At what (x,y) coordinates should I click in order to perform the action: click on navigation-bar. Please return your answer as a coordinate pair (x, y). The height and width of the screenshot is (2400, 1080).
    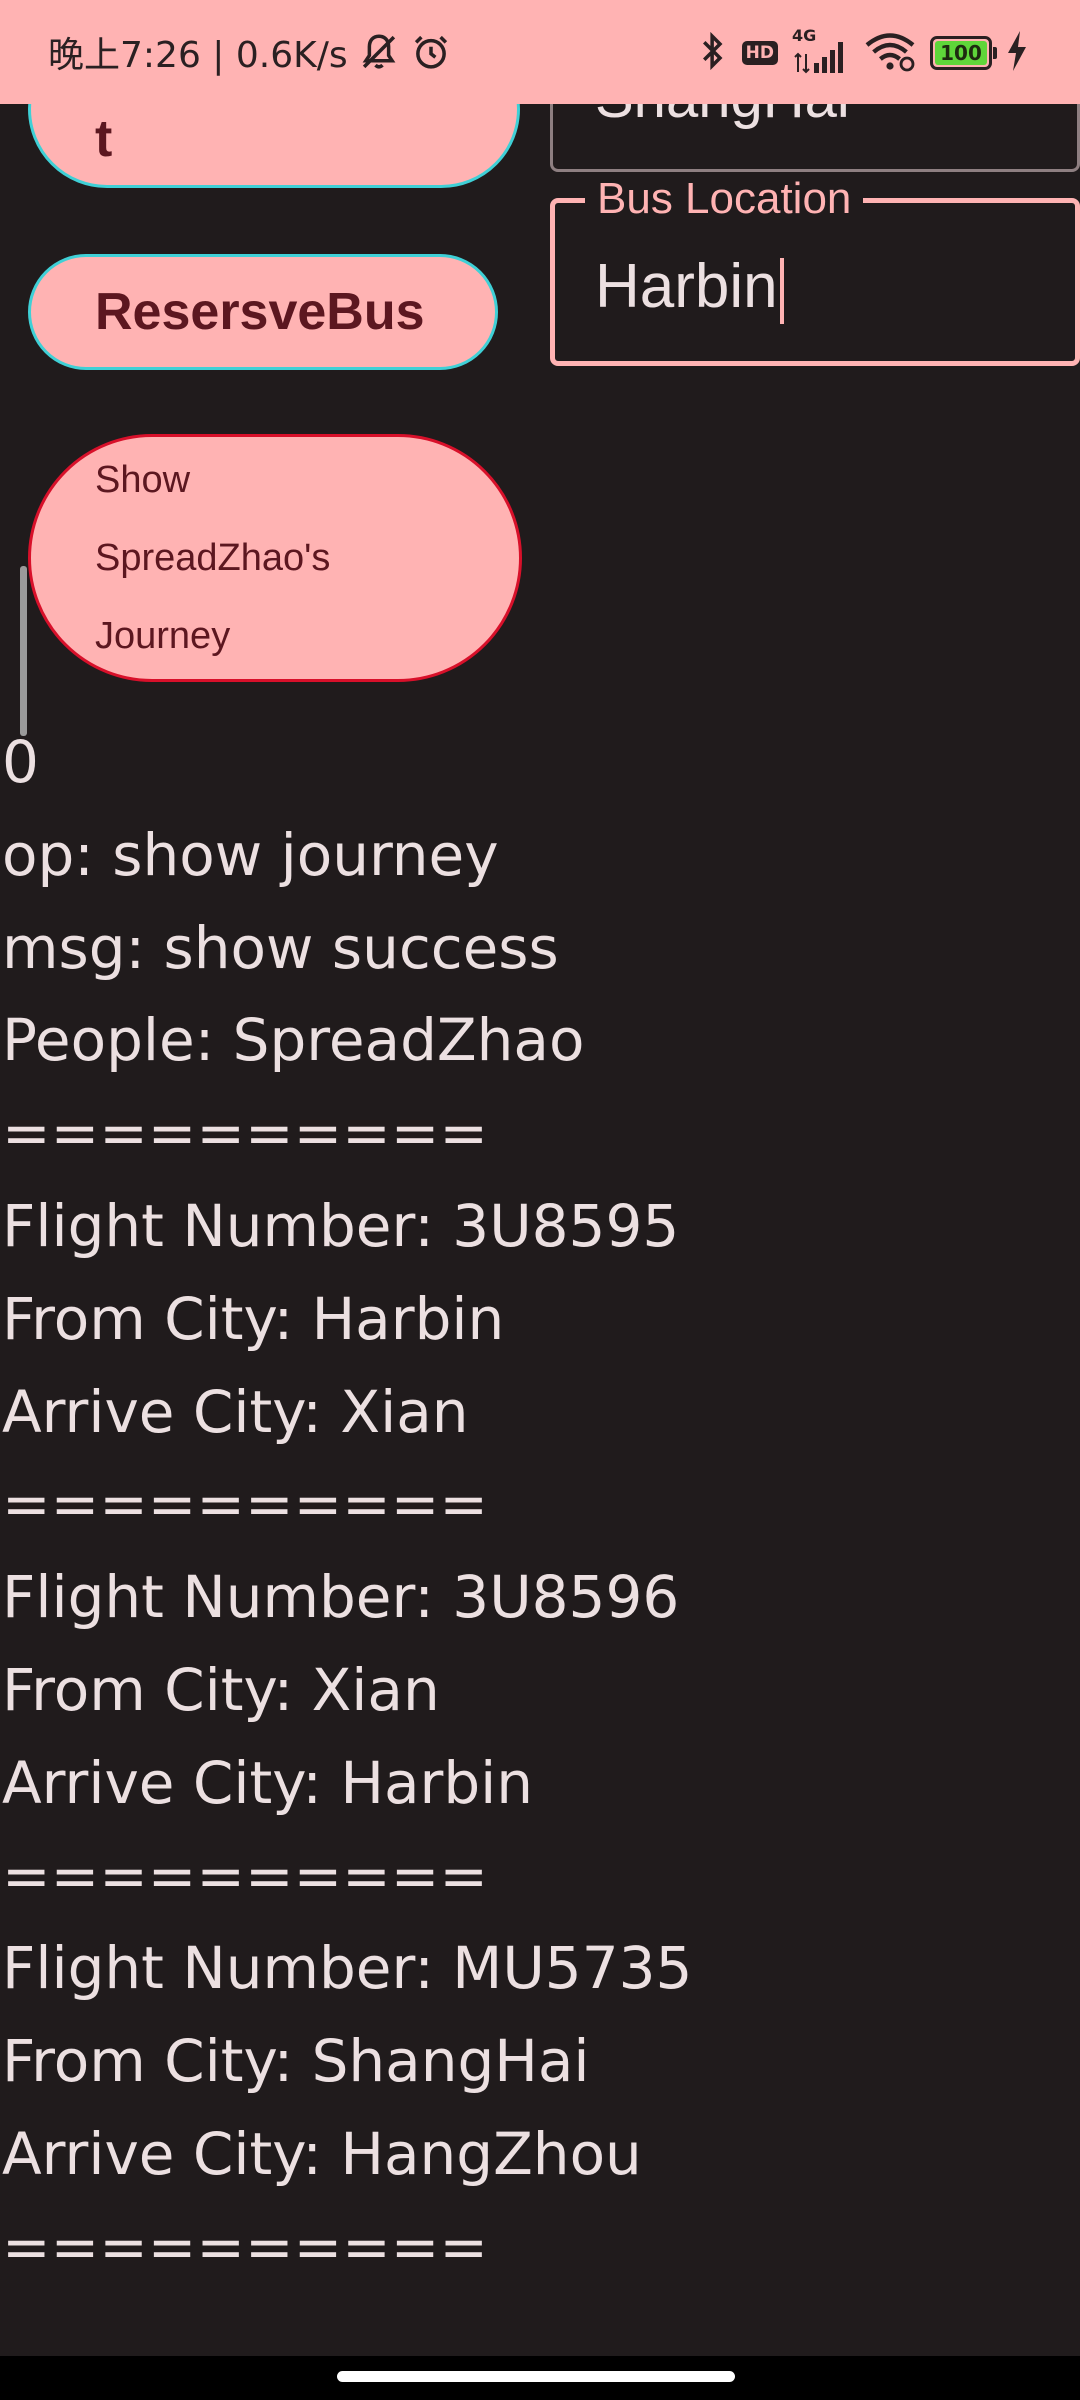
    Looking at the image, I should click on (540, 2378).